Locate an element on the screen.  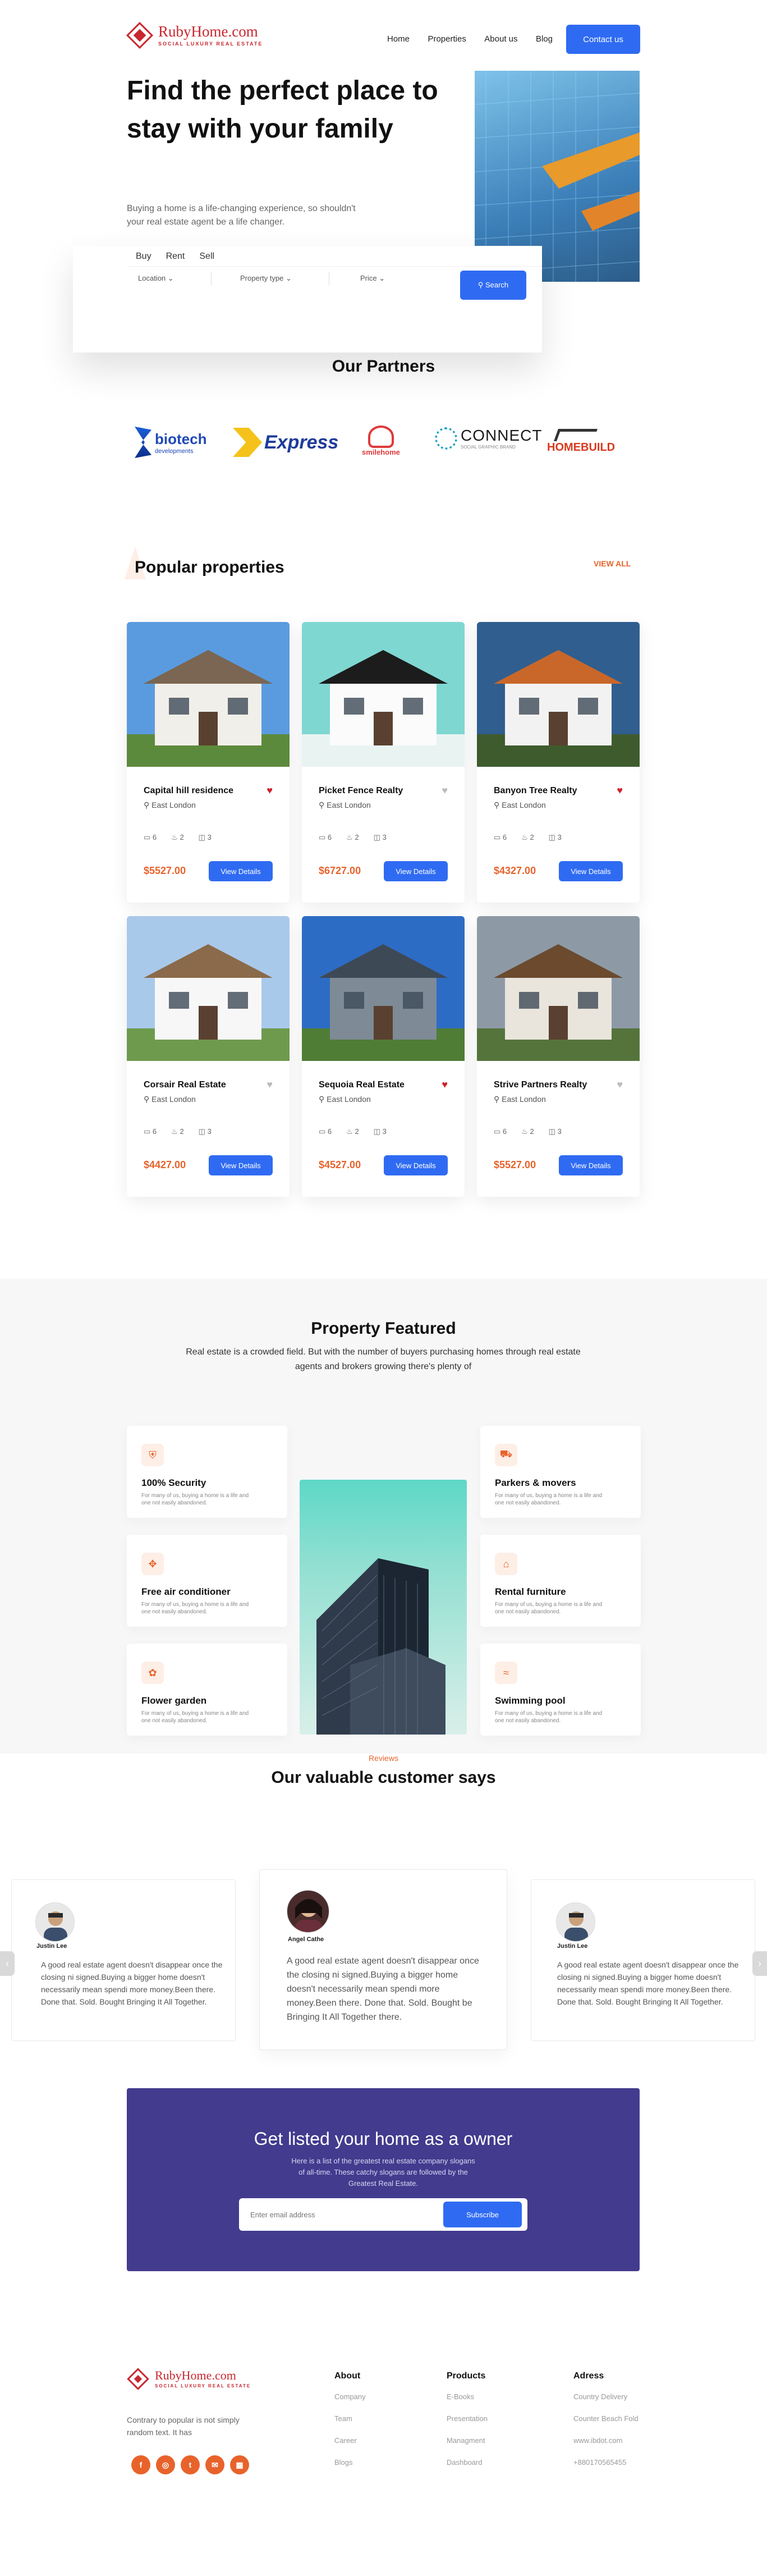
partner-logo-express: Express is located at coordinates (286, 442).